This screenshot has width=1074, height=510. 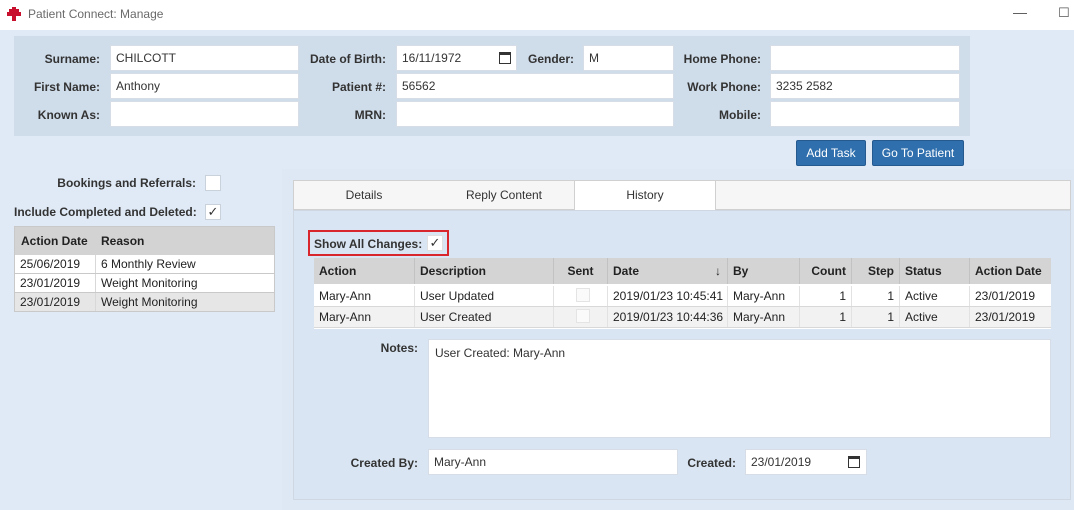 I want to click on show-all-changes-checkbox: ✓, so click(x=435, y=243).